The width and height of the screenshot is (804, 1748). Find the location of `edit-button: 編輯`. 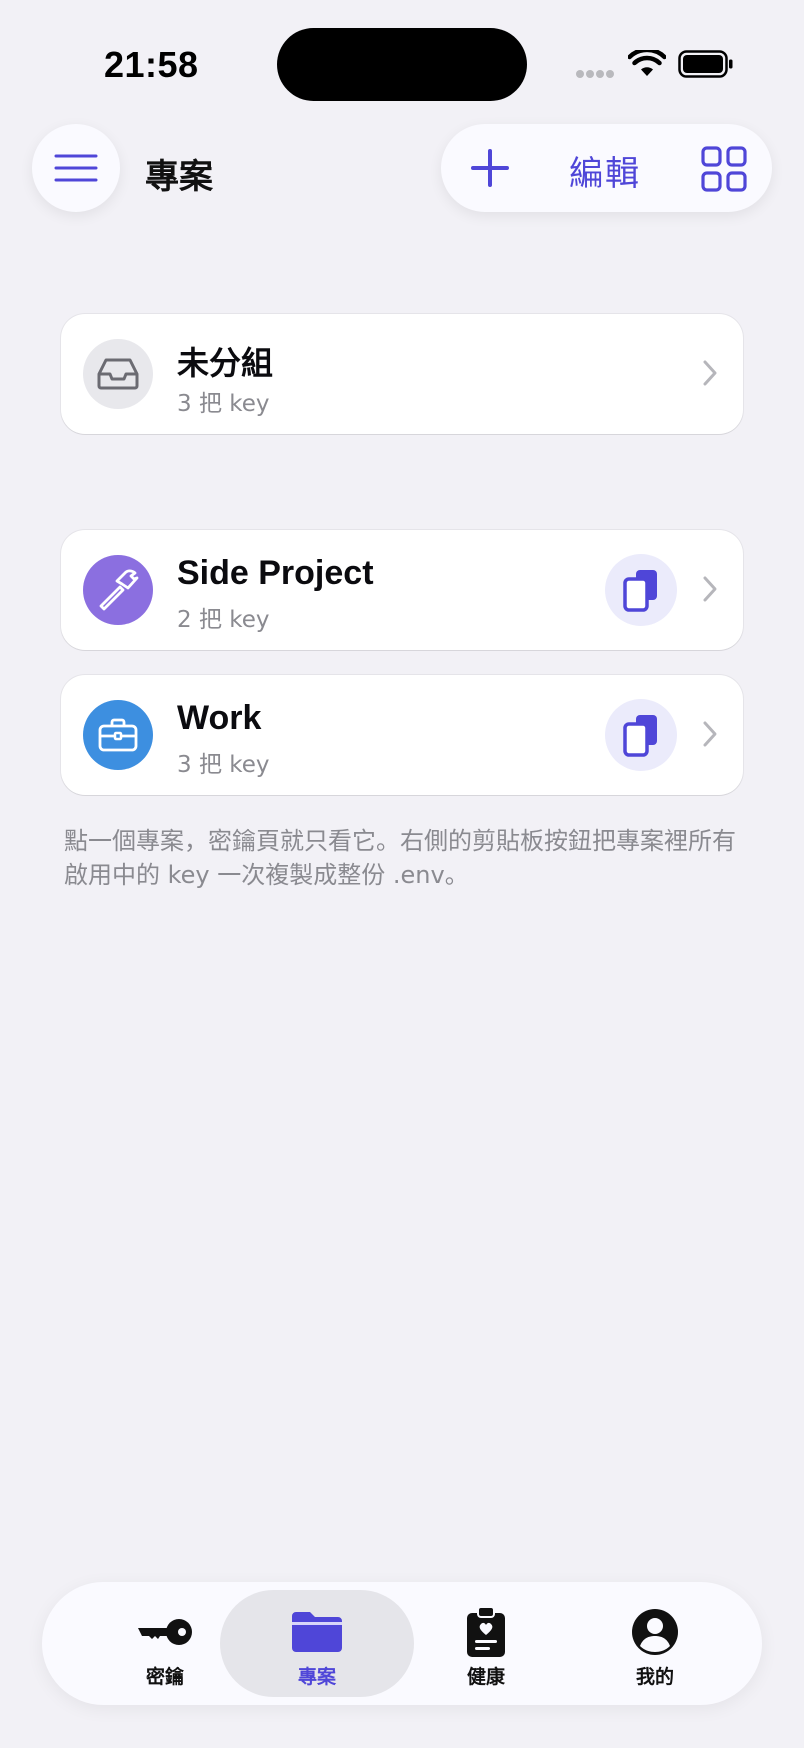

edit-button: 編輯 is located at coordinates (605, 170).